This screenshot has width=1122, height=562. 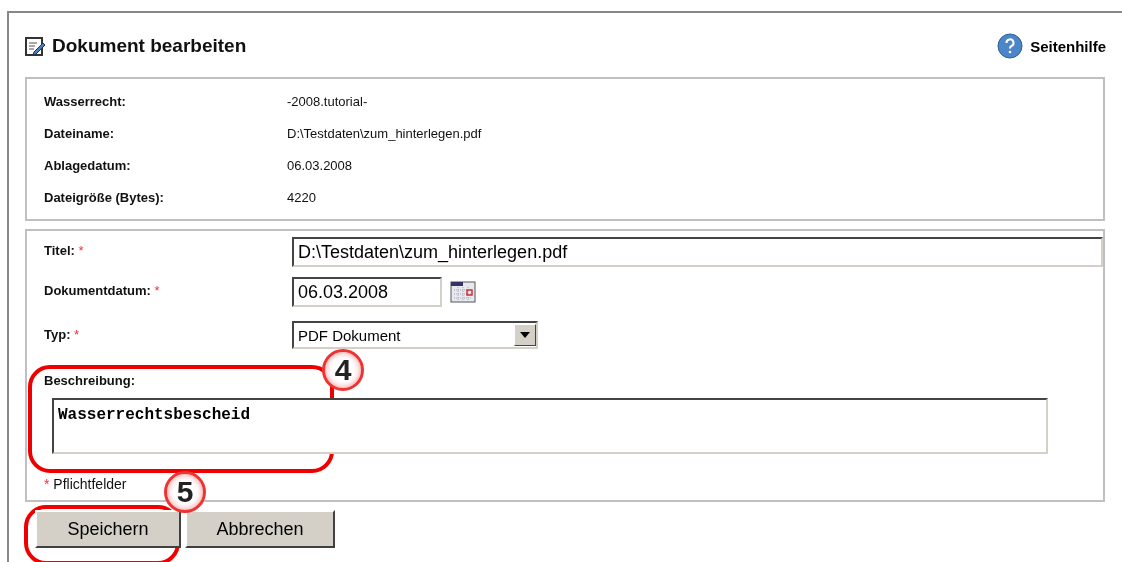 I want to click on field-label: Typ: *, so click(x=62, y=334).